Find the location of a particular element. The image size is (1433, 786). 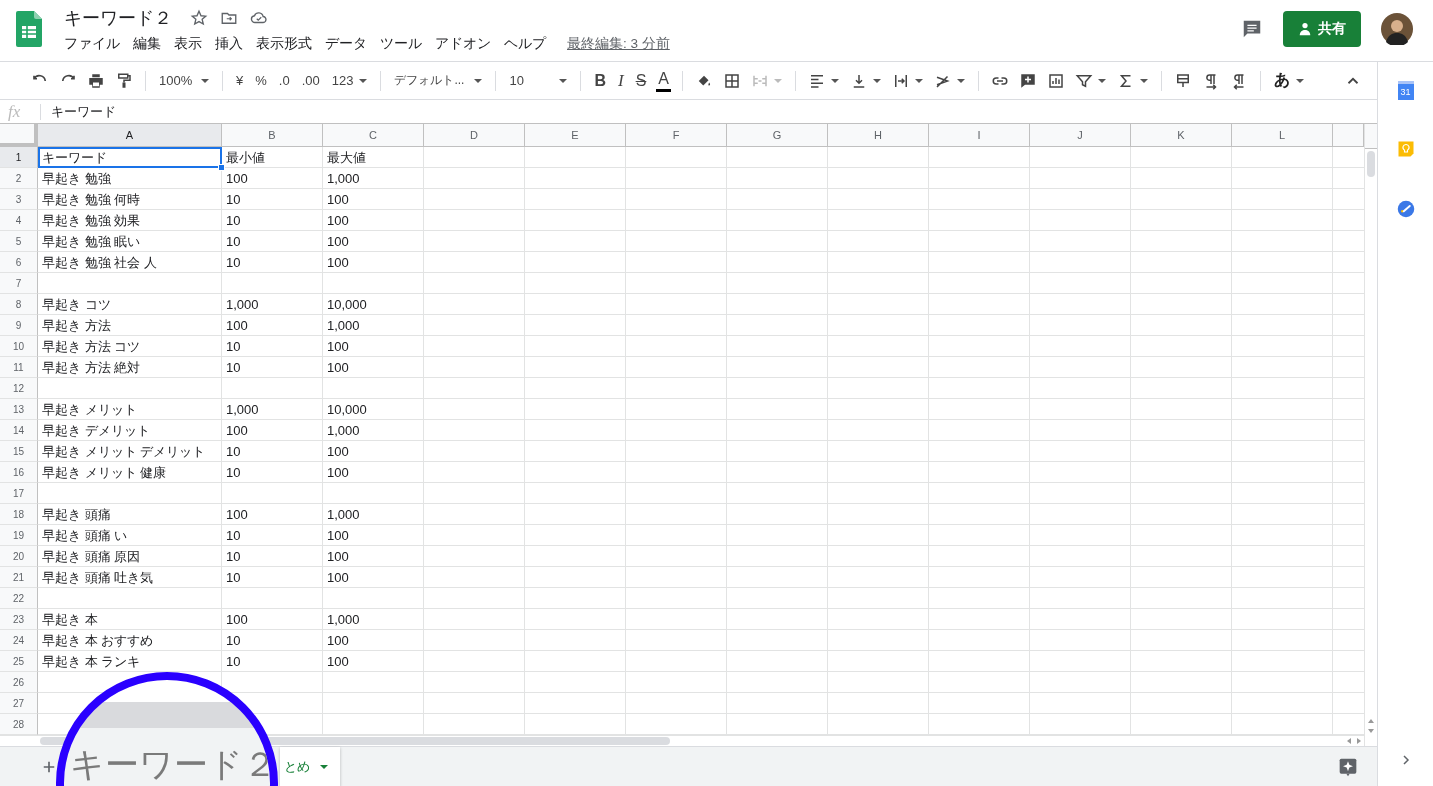

scroll-up-icon is located at coordinates (1371, 721).